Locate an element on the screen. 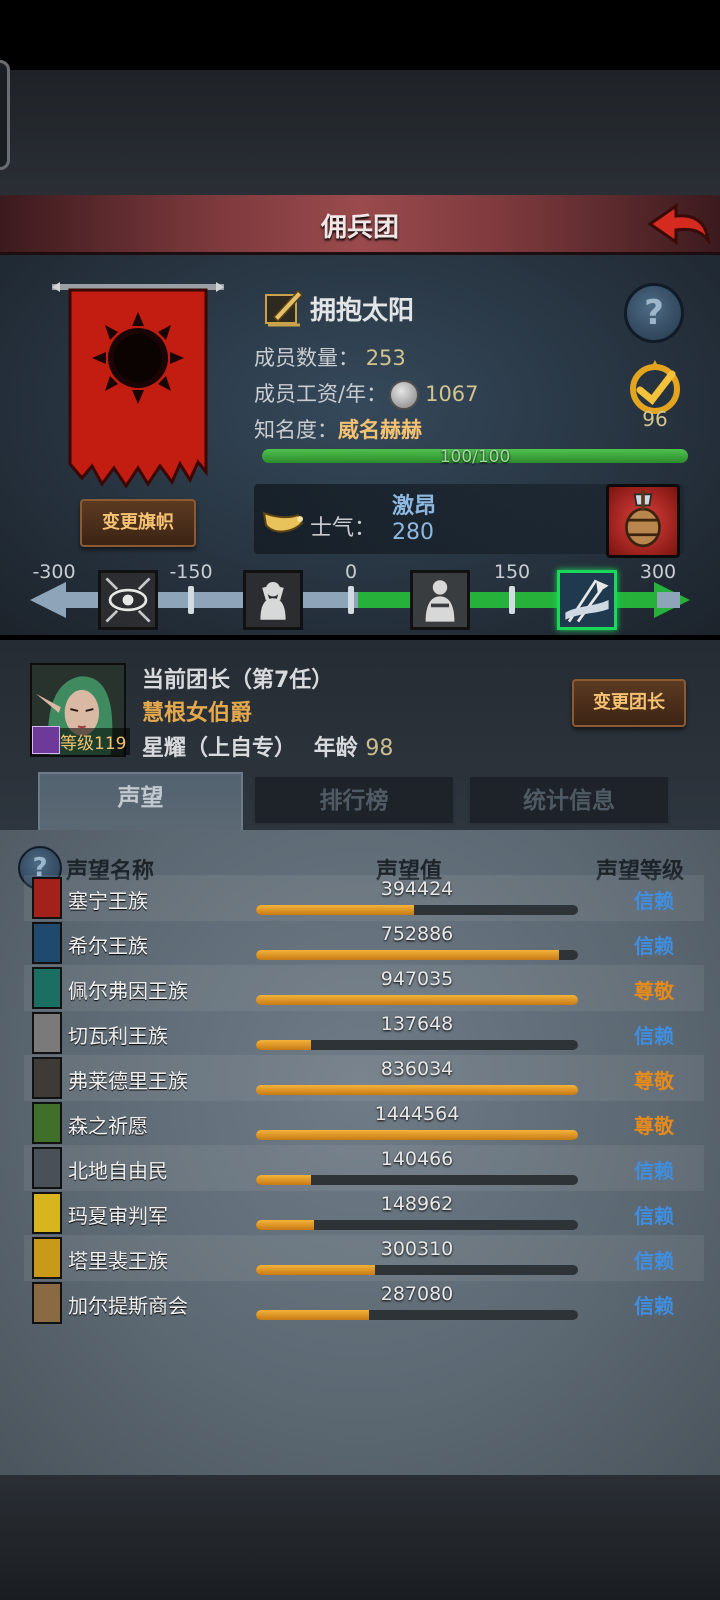  morale-label: 士气： is located at coordinates (343, 528).